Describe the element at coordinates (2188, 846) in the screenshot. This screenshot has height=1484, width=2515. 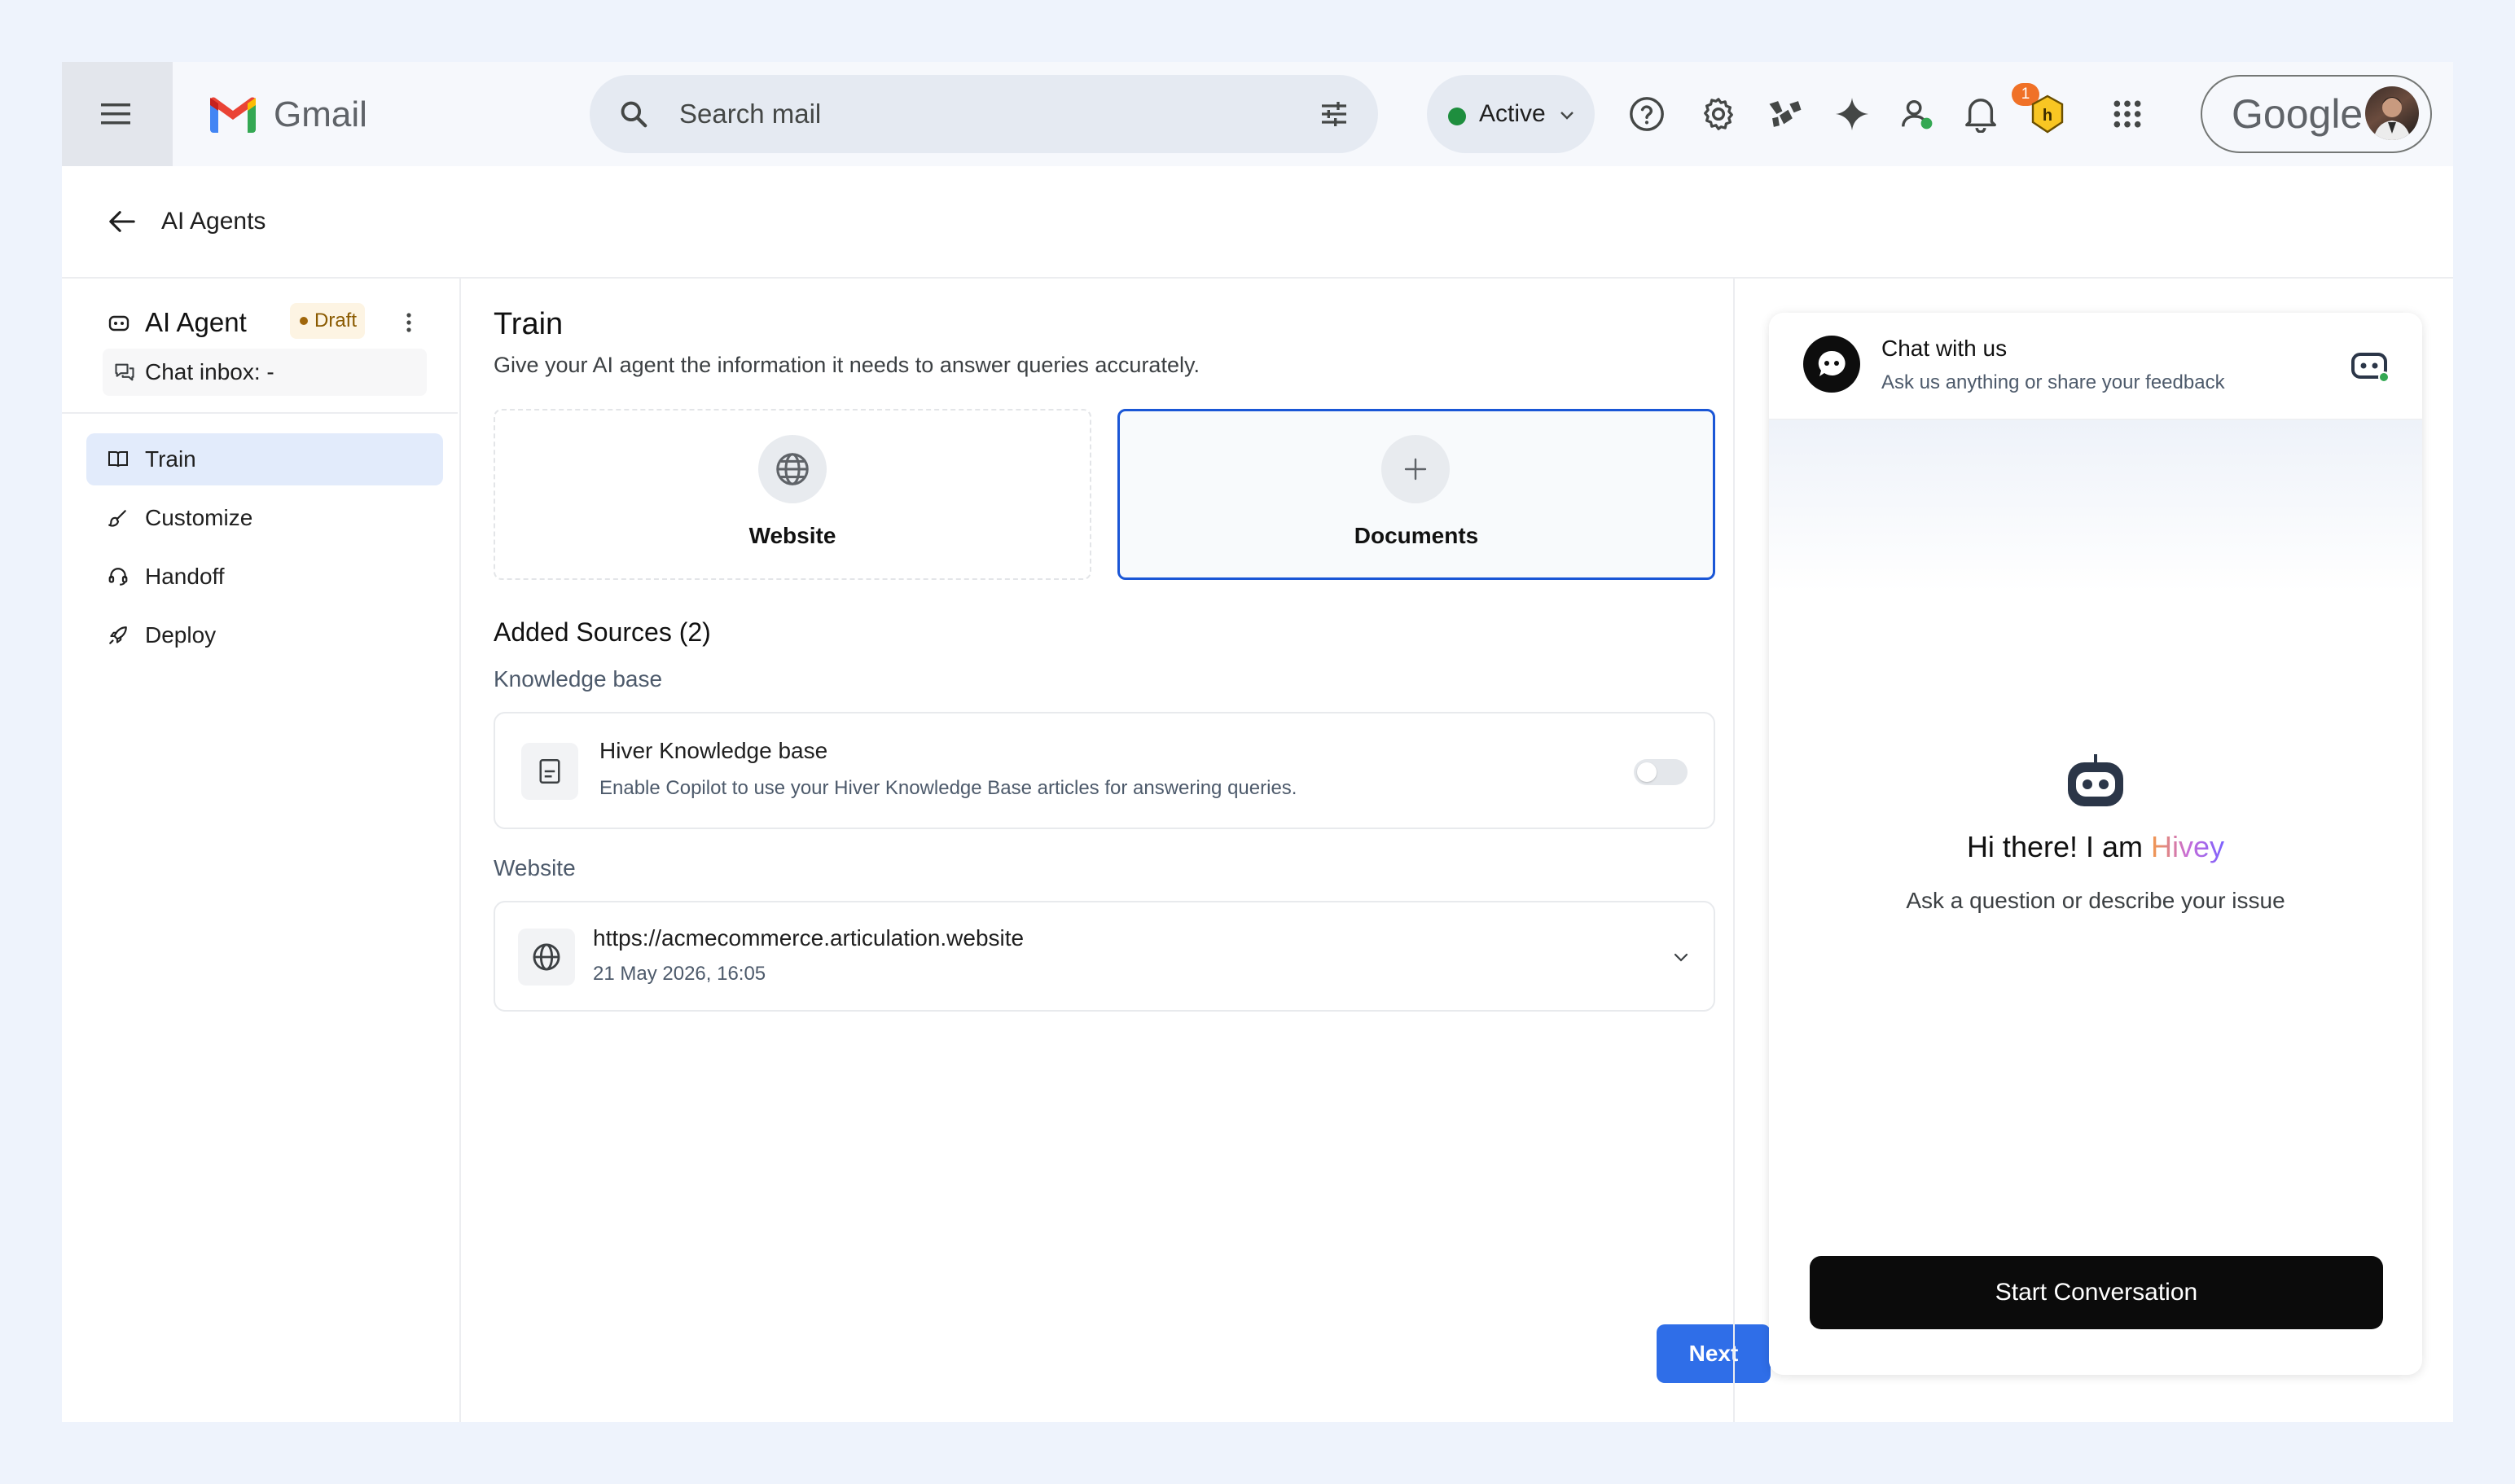
I see `bot-name: Hivey` at that location.